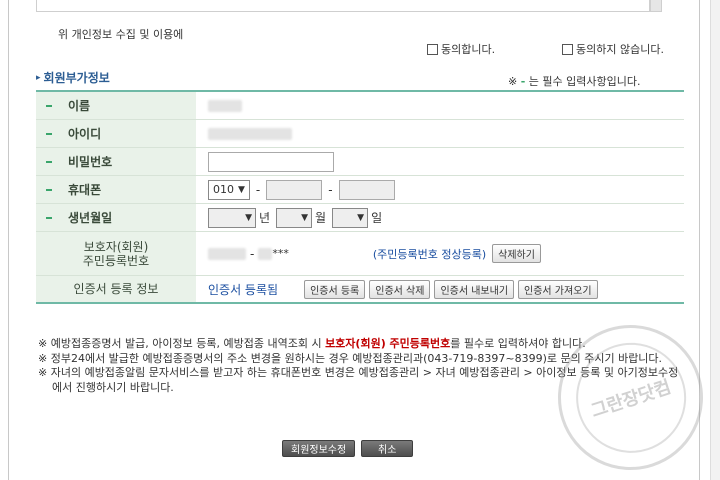  What do you see at coordinates (116, 217) in the screenshot?
I see `birthdate-label: 생년월일` at bounding box center [116, 217].